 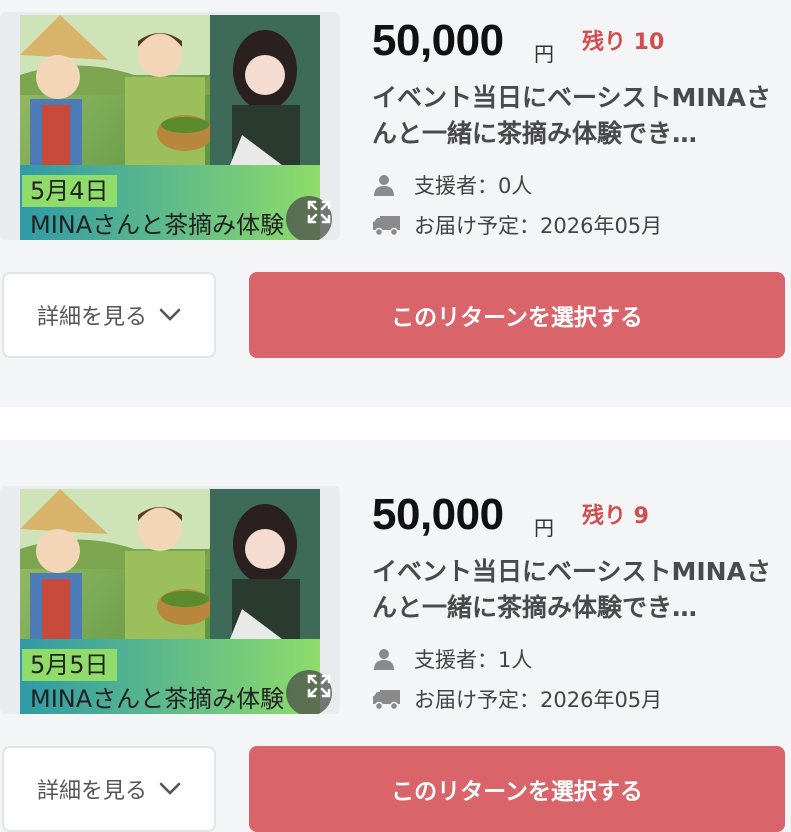 I want to click on reward-image: 5月4日 MINAさんと茶摘み体験, so click(x=170, y=126).